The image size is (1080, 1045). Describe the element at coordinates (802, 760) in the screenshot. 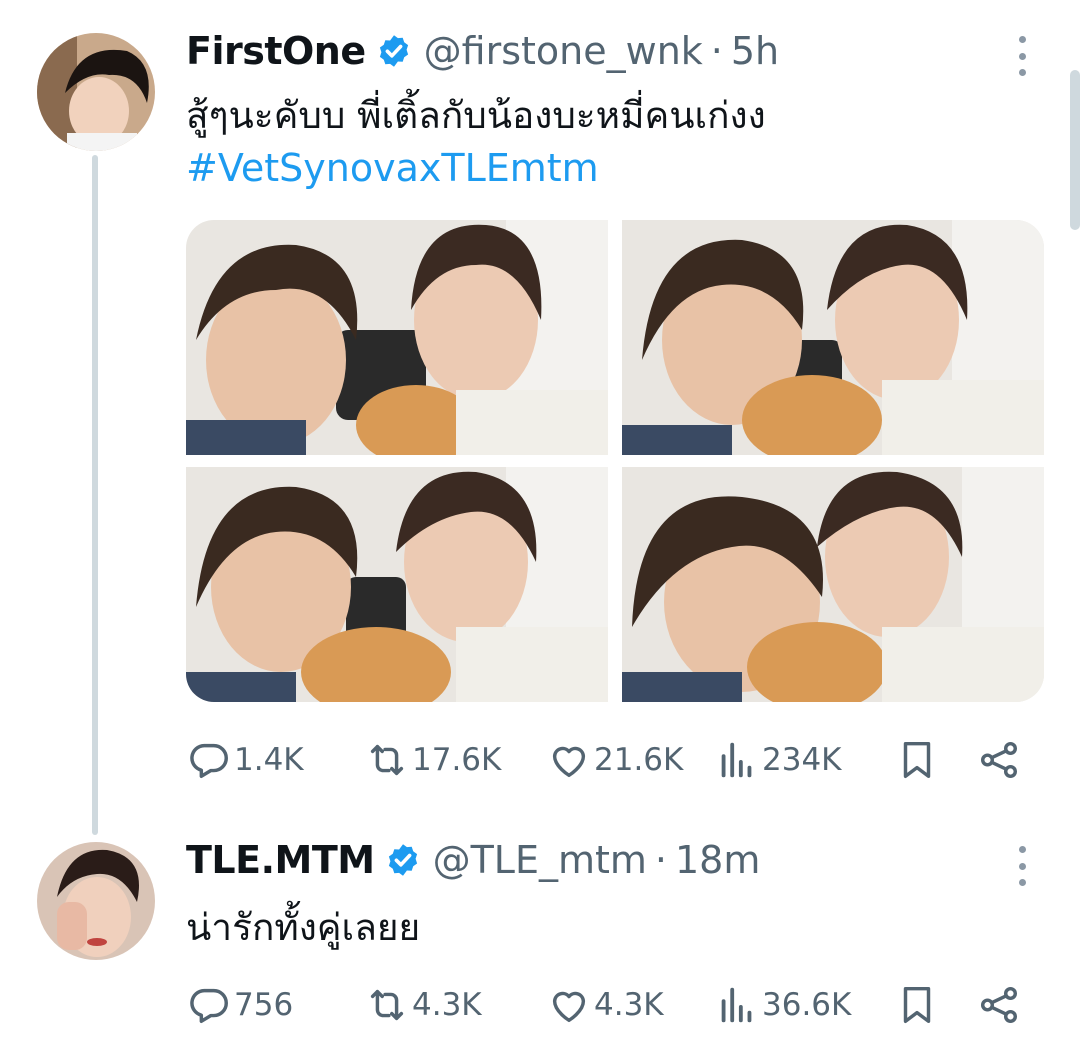

I see `views-count: 234K` at that location.